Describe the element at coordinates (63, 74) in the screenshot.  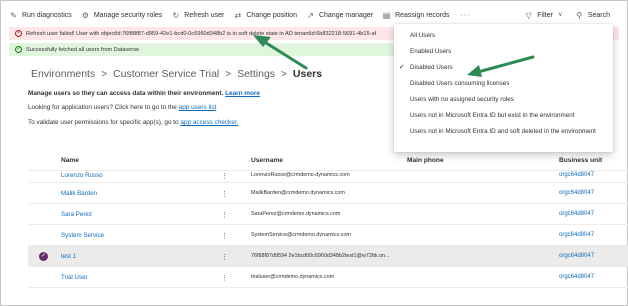
I see `breadcrumb-environments: Environments` at that location.